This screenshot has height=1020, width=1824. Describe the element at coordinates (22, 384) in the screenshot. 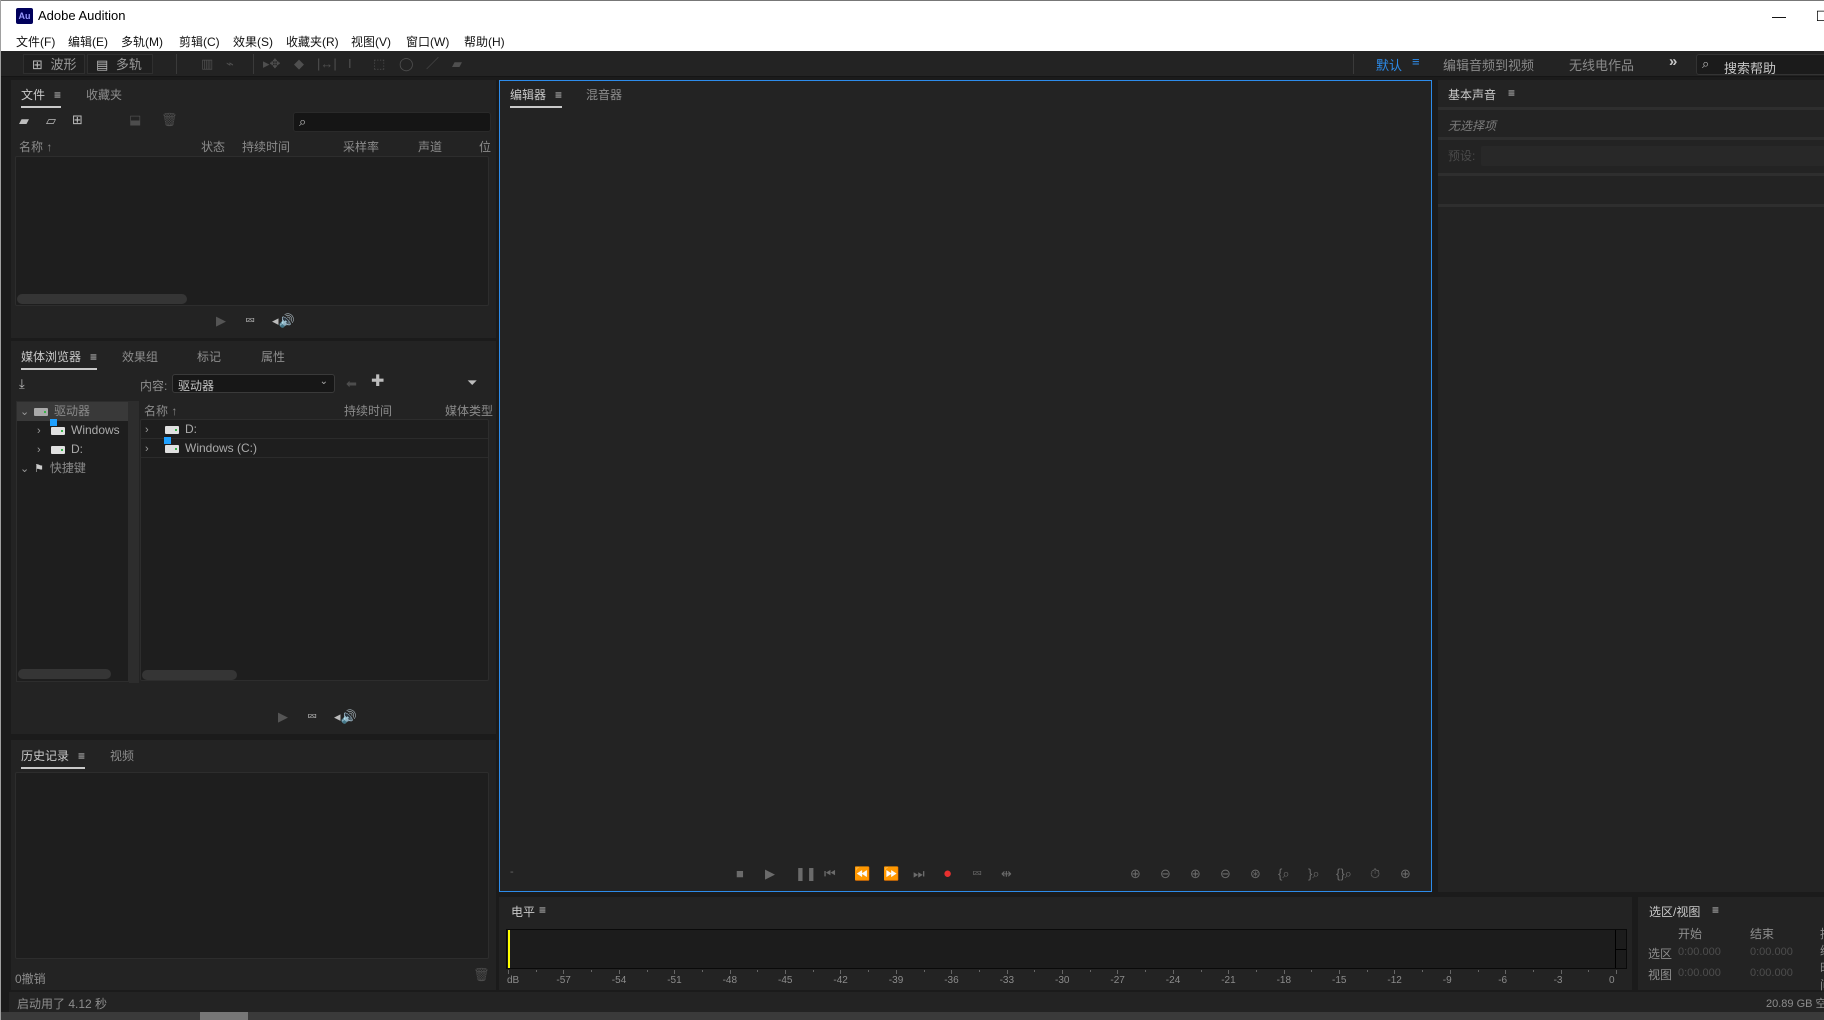

I see `import-download-icon: ⤓` at that location.